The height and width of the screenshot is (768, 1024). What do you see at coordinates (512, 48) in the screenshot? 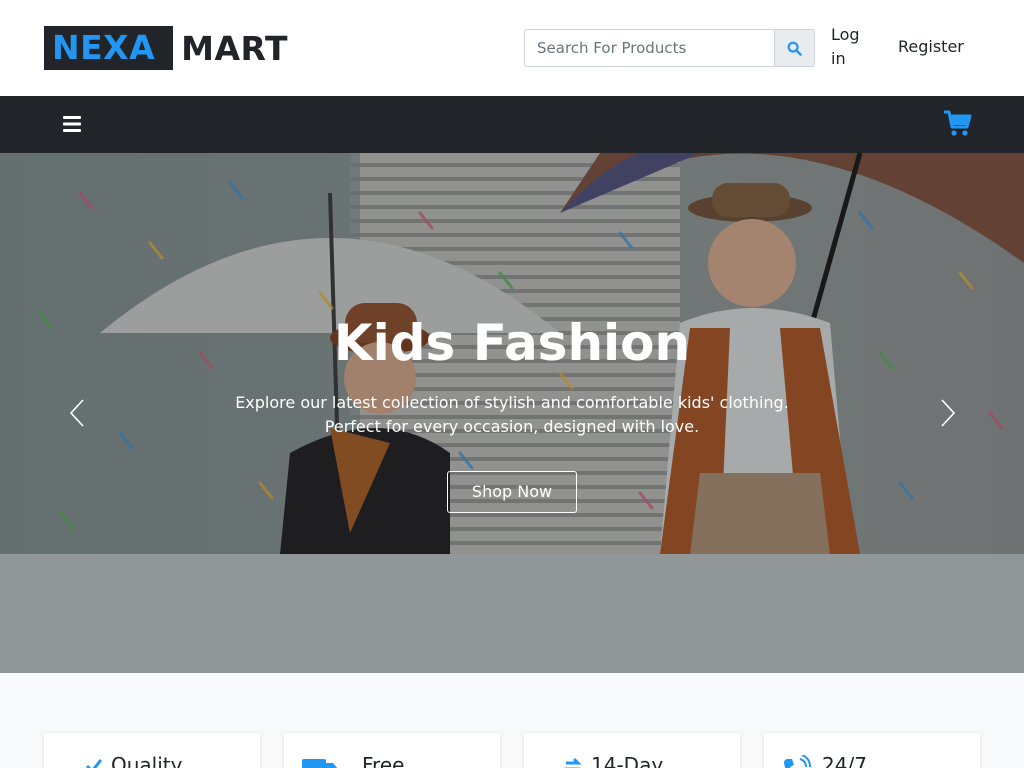
I see `site-header: NEXA MART Log in Register` at bounding box center [512, 48].